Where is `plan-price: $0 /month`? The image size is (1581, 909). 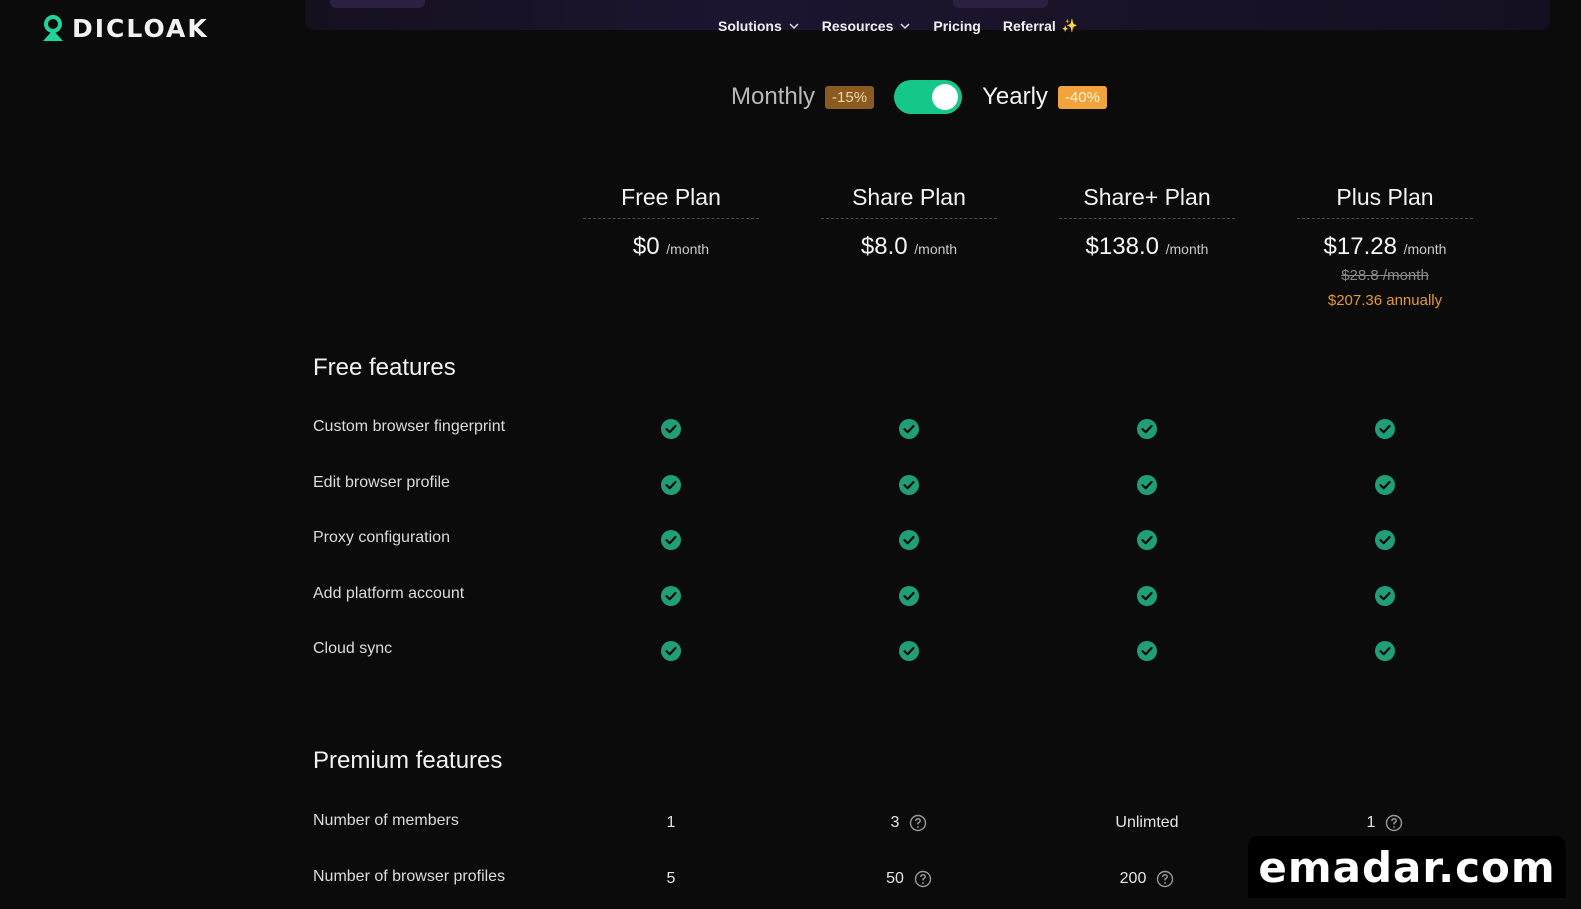 plan-price: $0 /month is located at coordinates (671, 246).